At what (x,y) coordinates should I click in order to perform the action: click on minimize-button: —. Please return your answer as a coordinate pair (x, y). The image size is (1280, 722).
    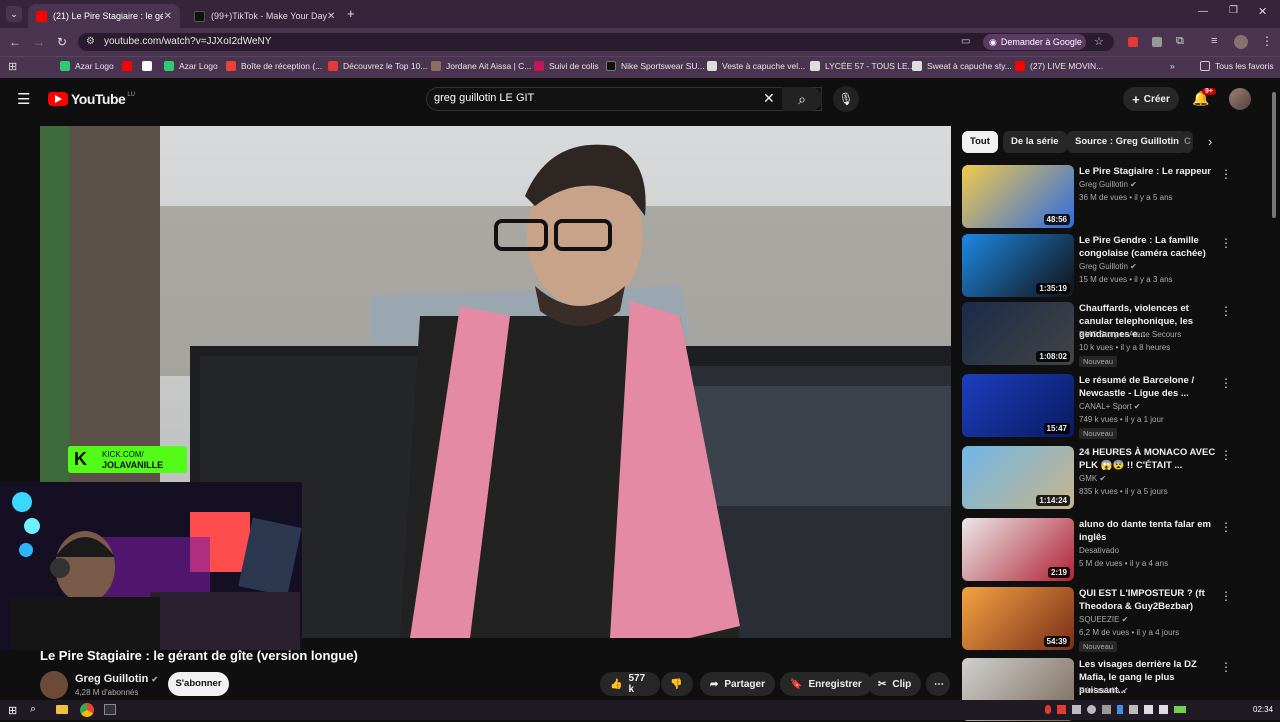
    Looking at the image, I should click on (1203, 11).